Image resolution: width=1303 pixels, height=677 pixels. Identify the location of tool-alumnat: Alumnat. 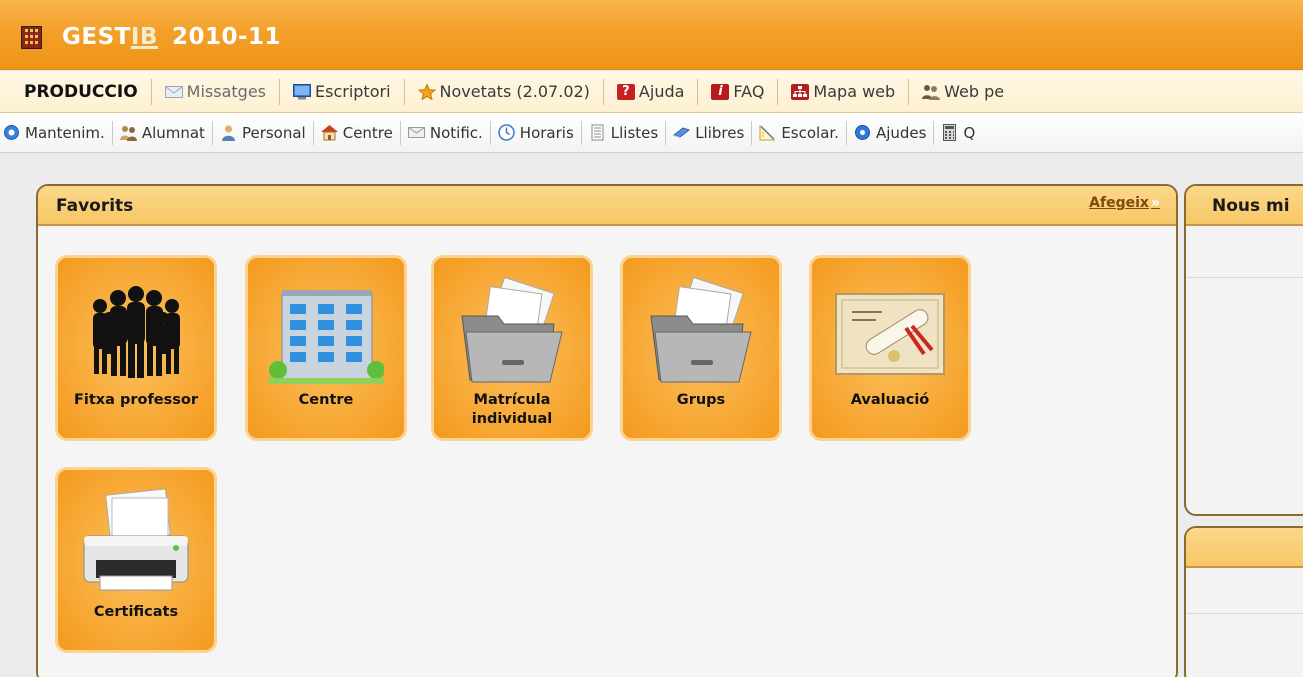
(163, 132).